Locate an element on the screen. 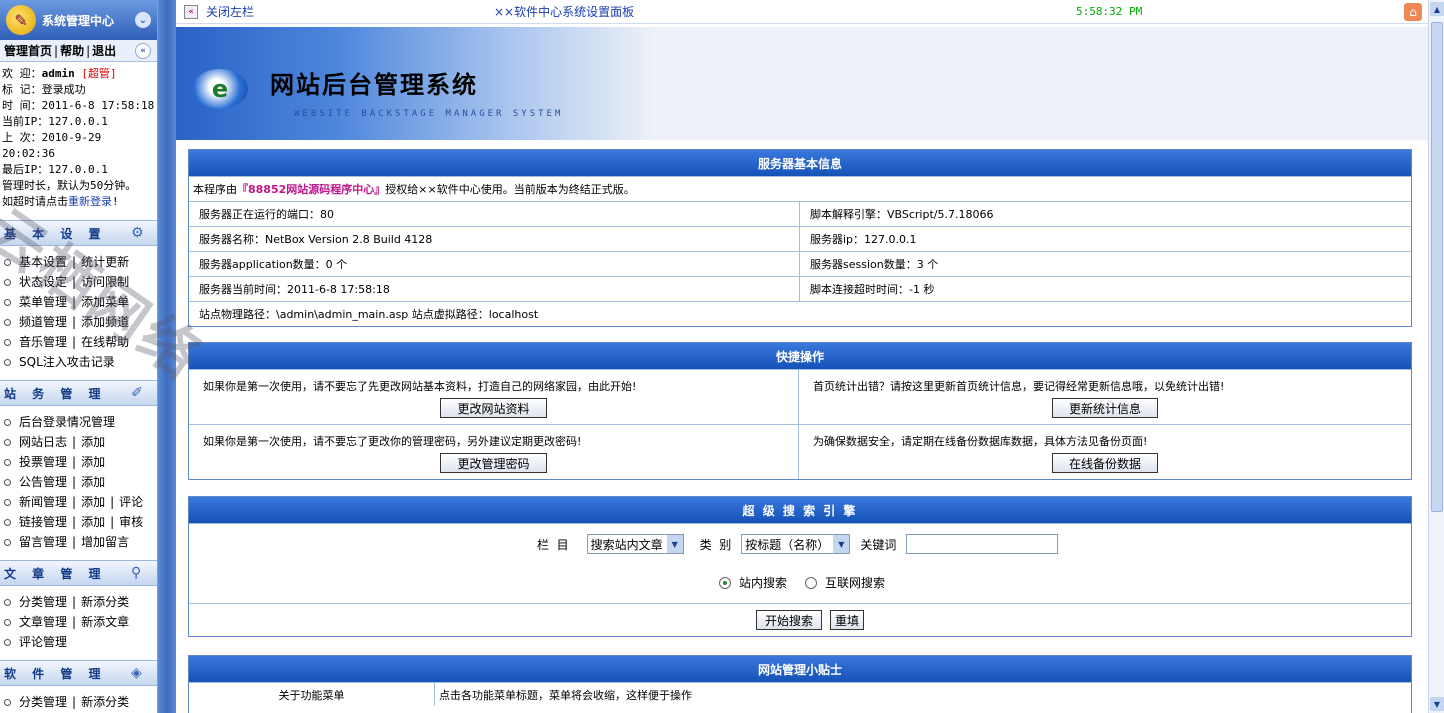 This screenshot has width=1444, height=713. update-stats-button: 更新统计信息 is located at coordinates (1104, 408).